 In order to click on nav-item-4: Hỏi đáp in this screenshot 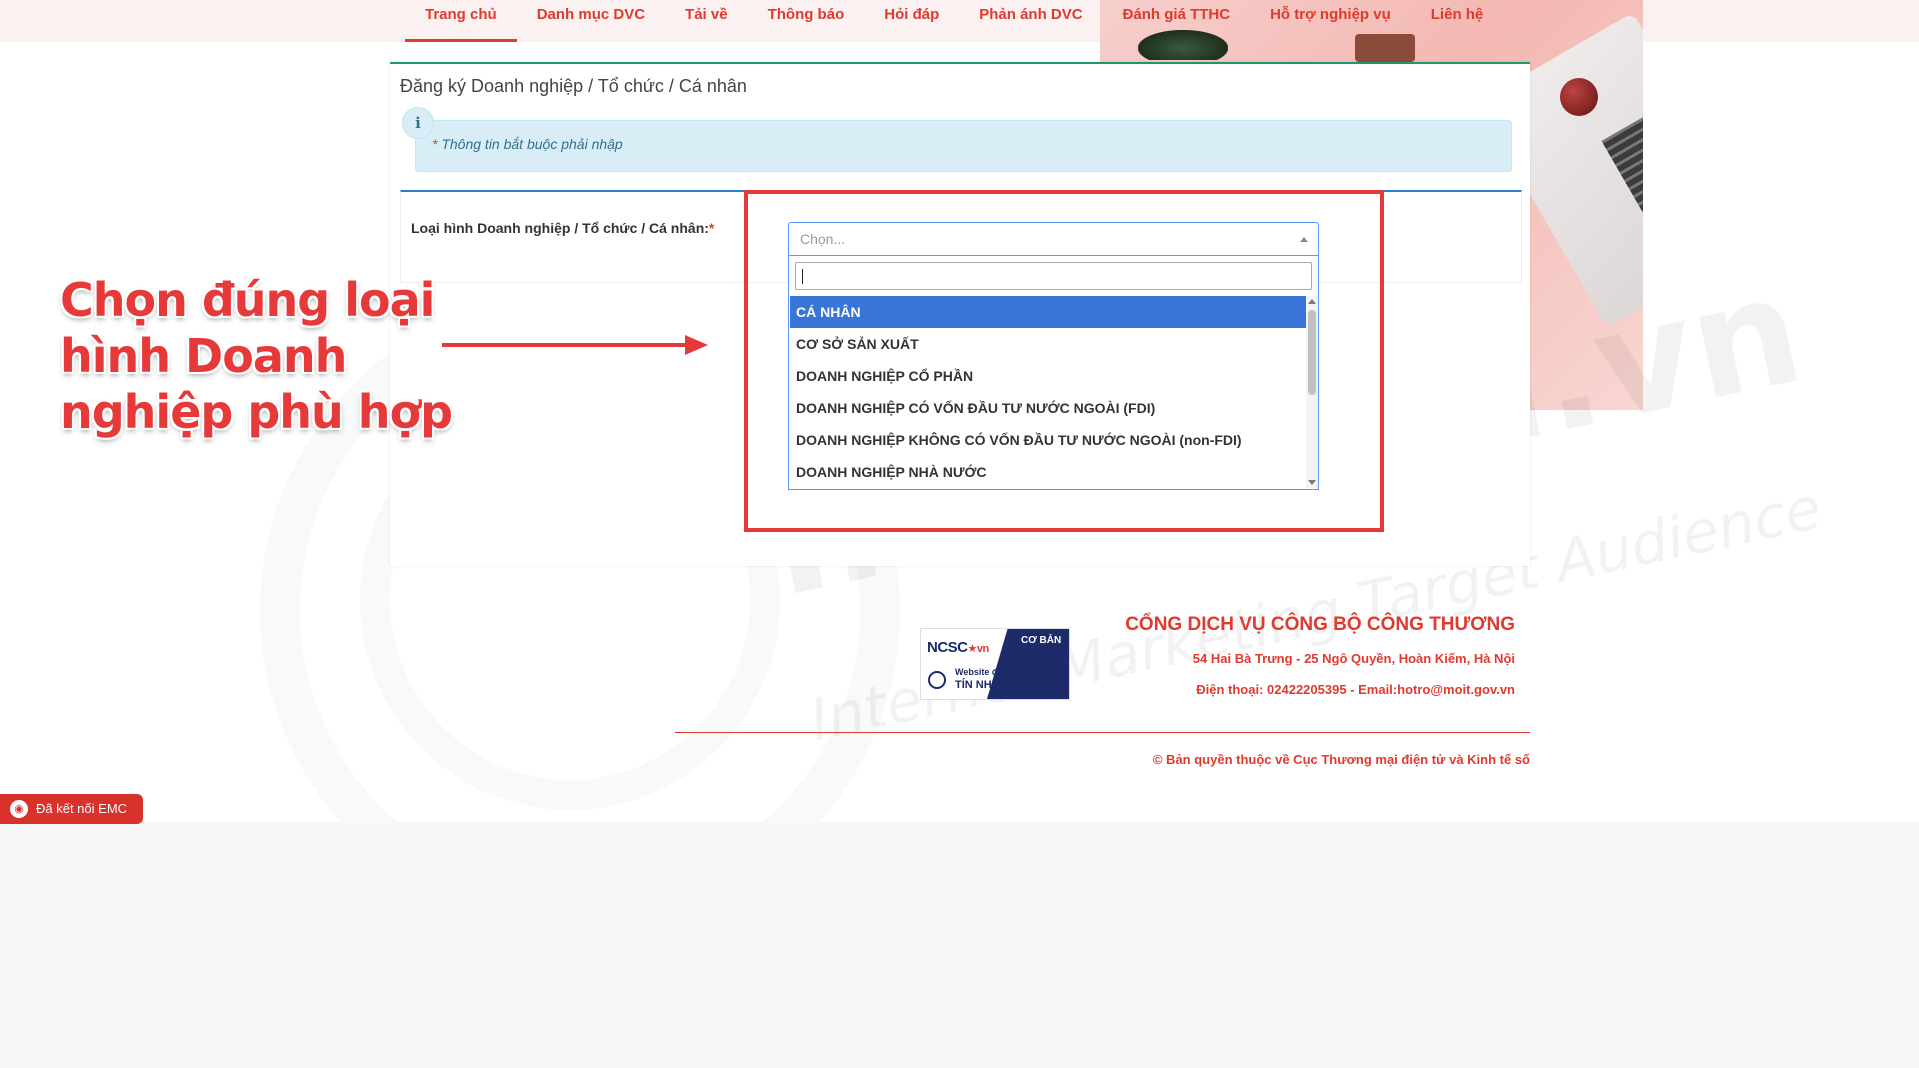, I will do `click(911, 21)`.